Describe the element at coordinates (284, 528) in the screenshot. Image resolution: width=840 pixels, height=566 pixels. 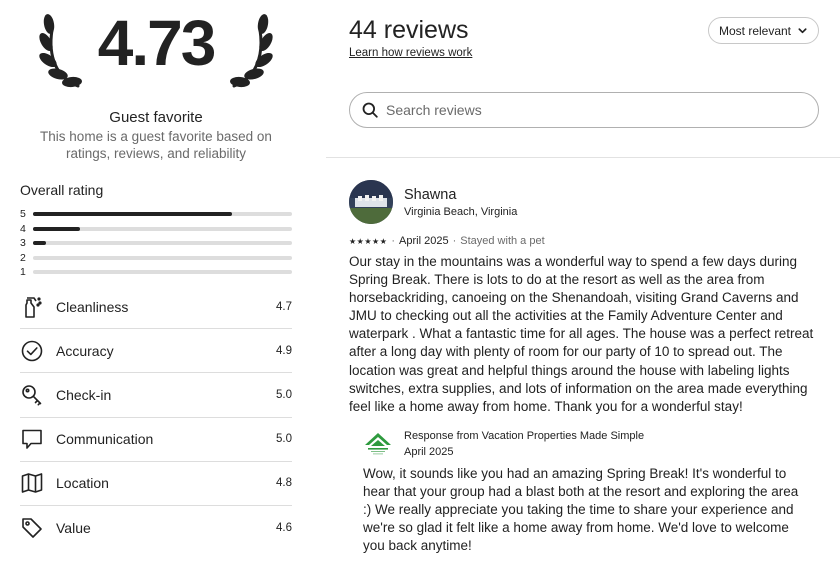
I see `category-score: 4.6` at that location.